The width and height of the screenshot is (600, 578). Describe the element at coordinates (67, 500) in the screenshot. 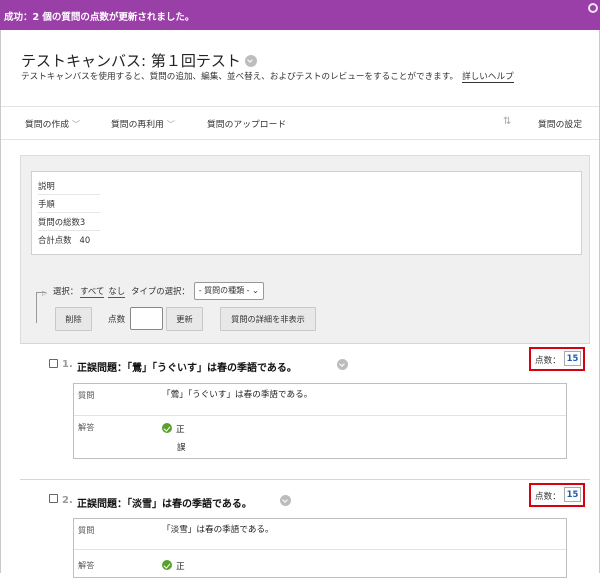

I see `question-2-number: 2.` at that location.